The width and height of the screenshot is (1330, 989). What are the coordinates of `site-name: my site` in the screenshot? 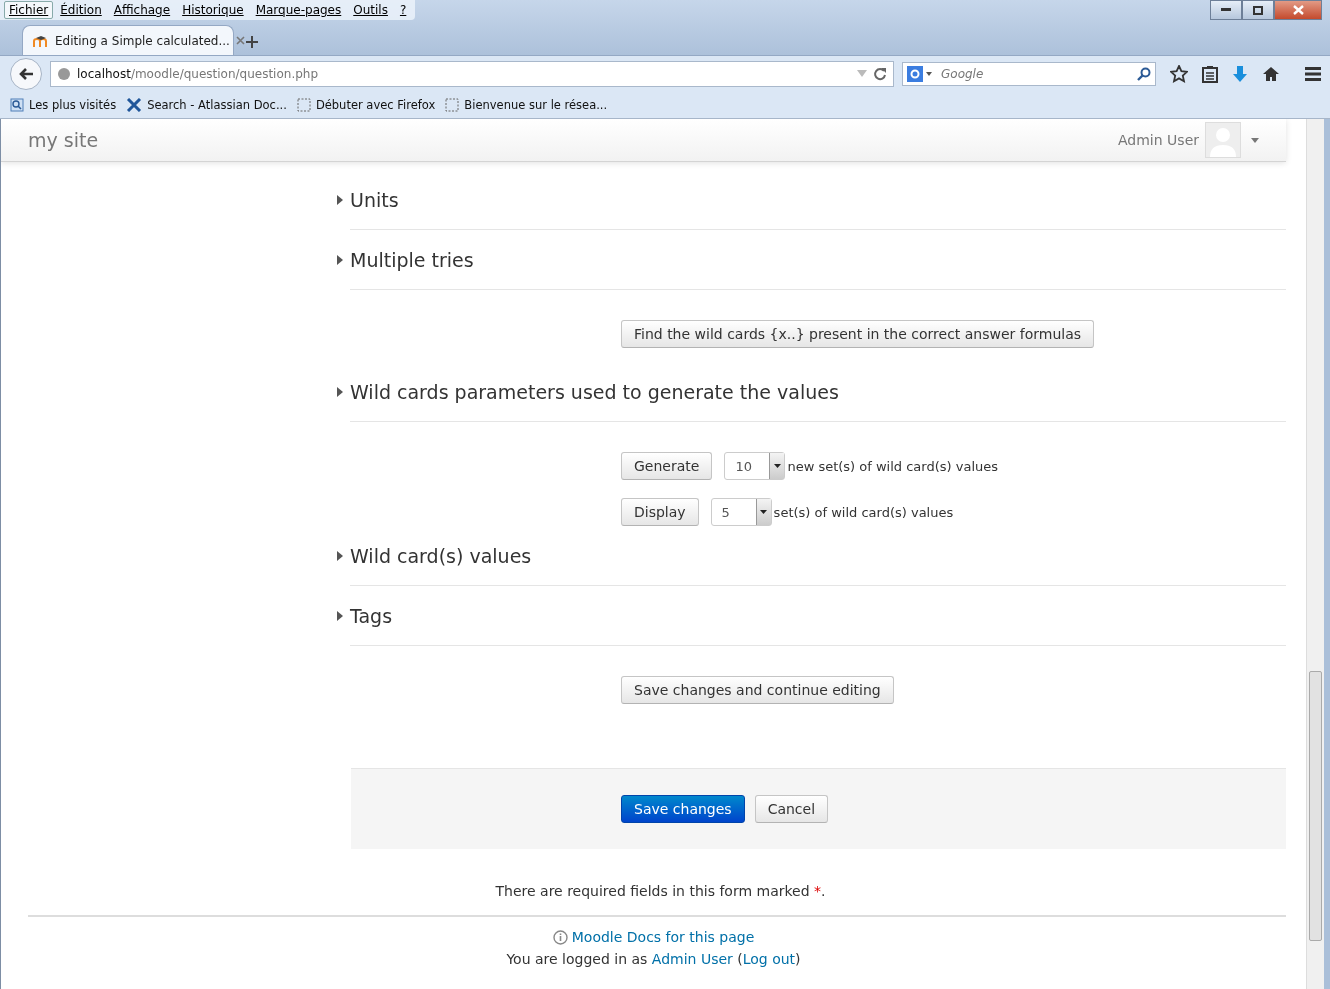 It's located at (63, 140).